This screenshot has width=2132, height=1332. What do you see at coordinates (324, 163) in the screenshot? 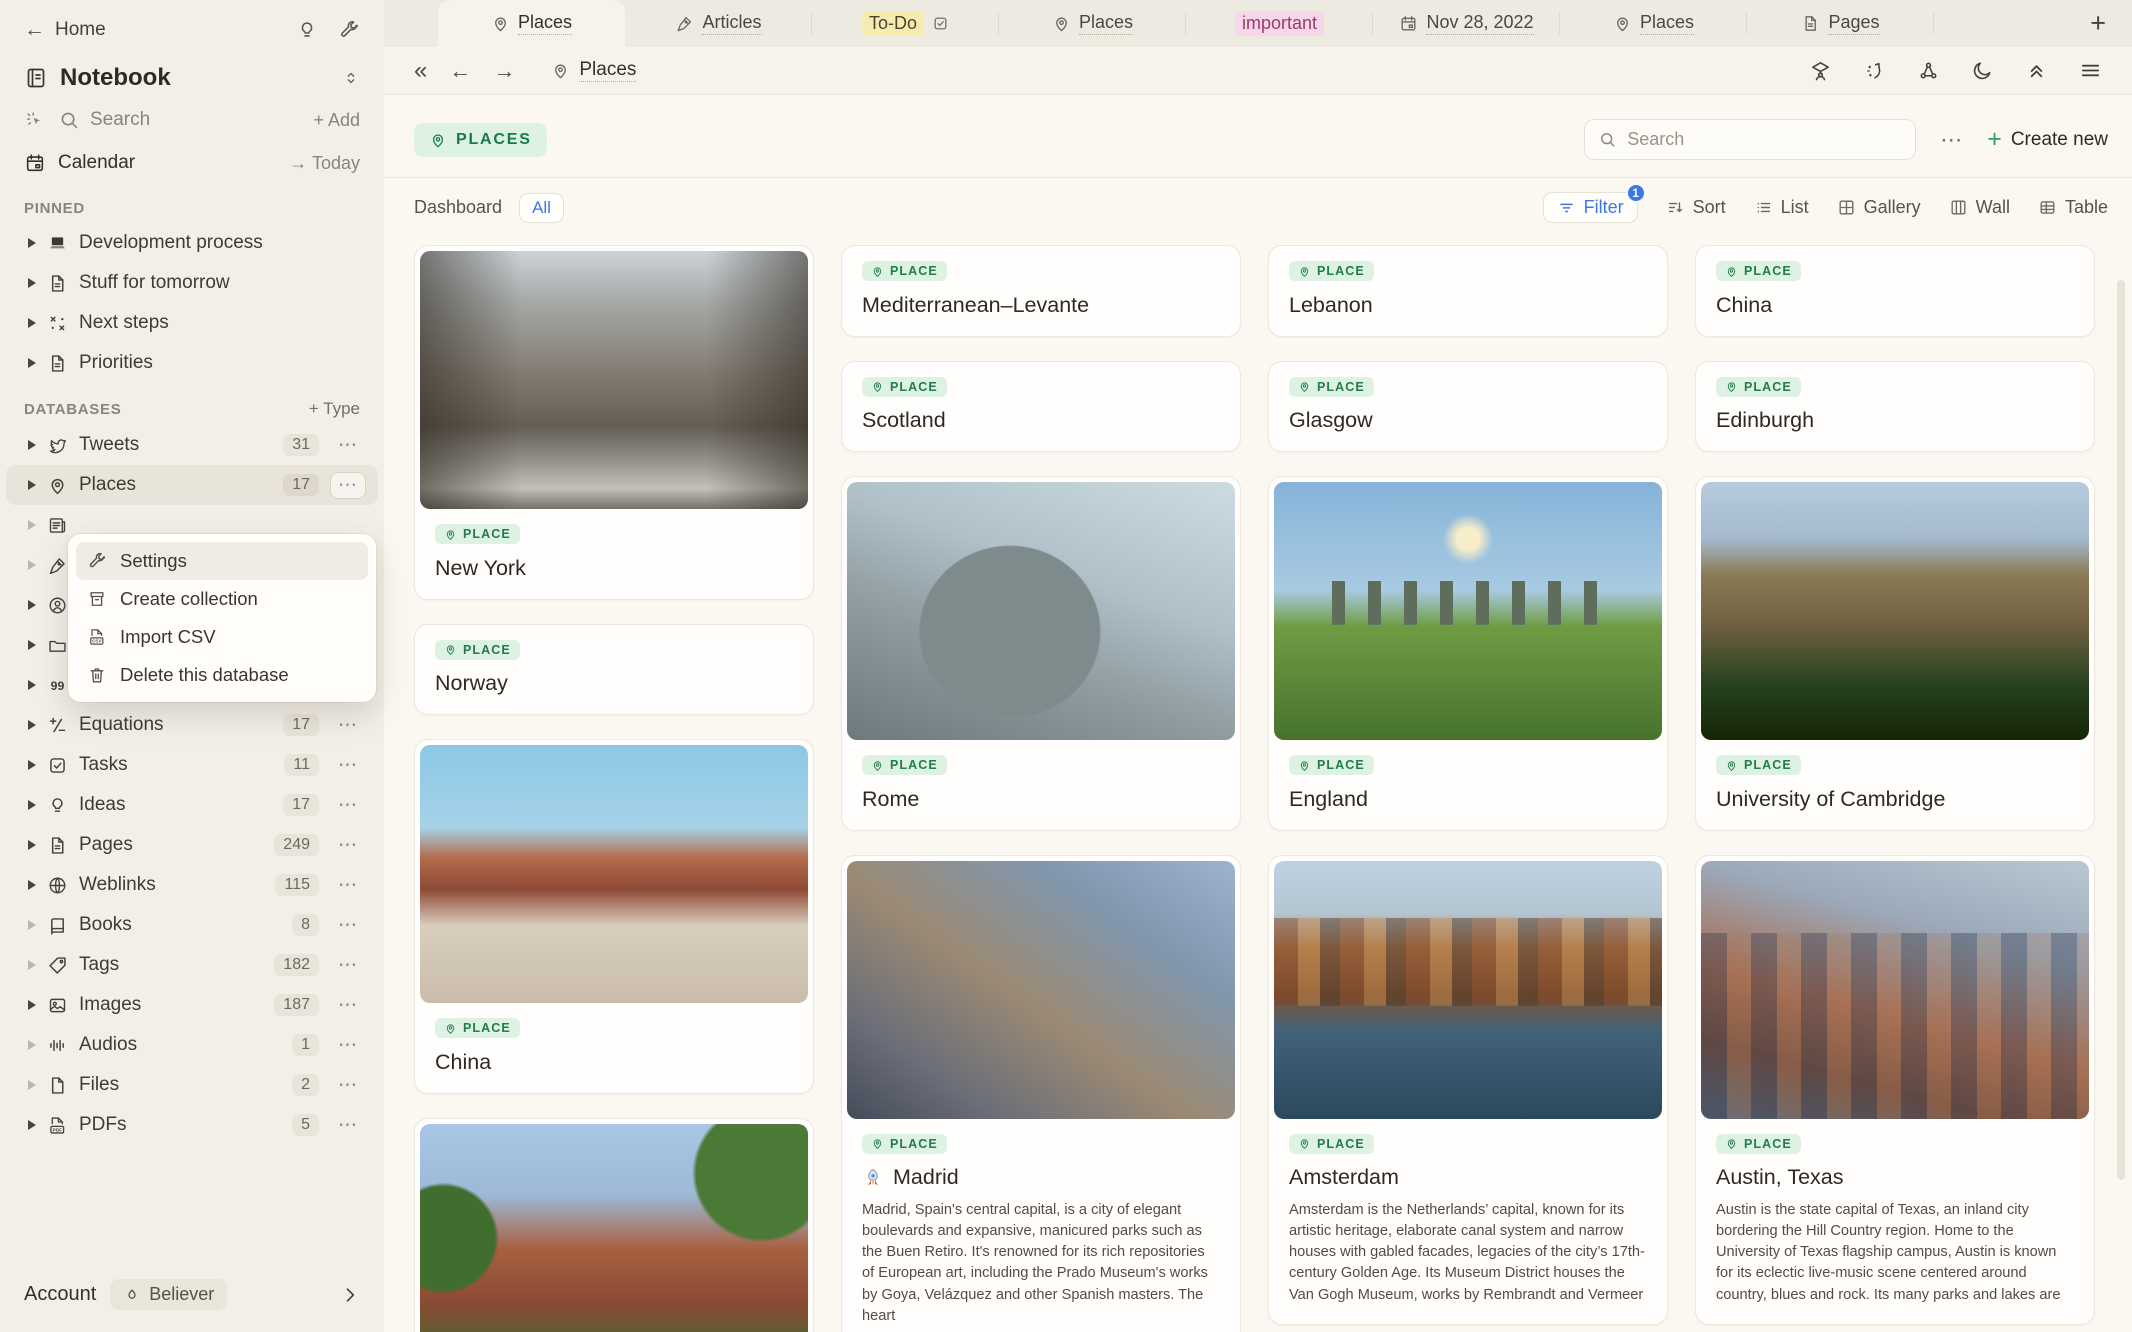
I see `today-button: → Today` at bounding box center [324, 163].